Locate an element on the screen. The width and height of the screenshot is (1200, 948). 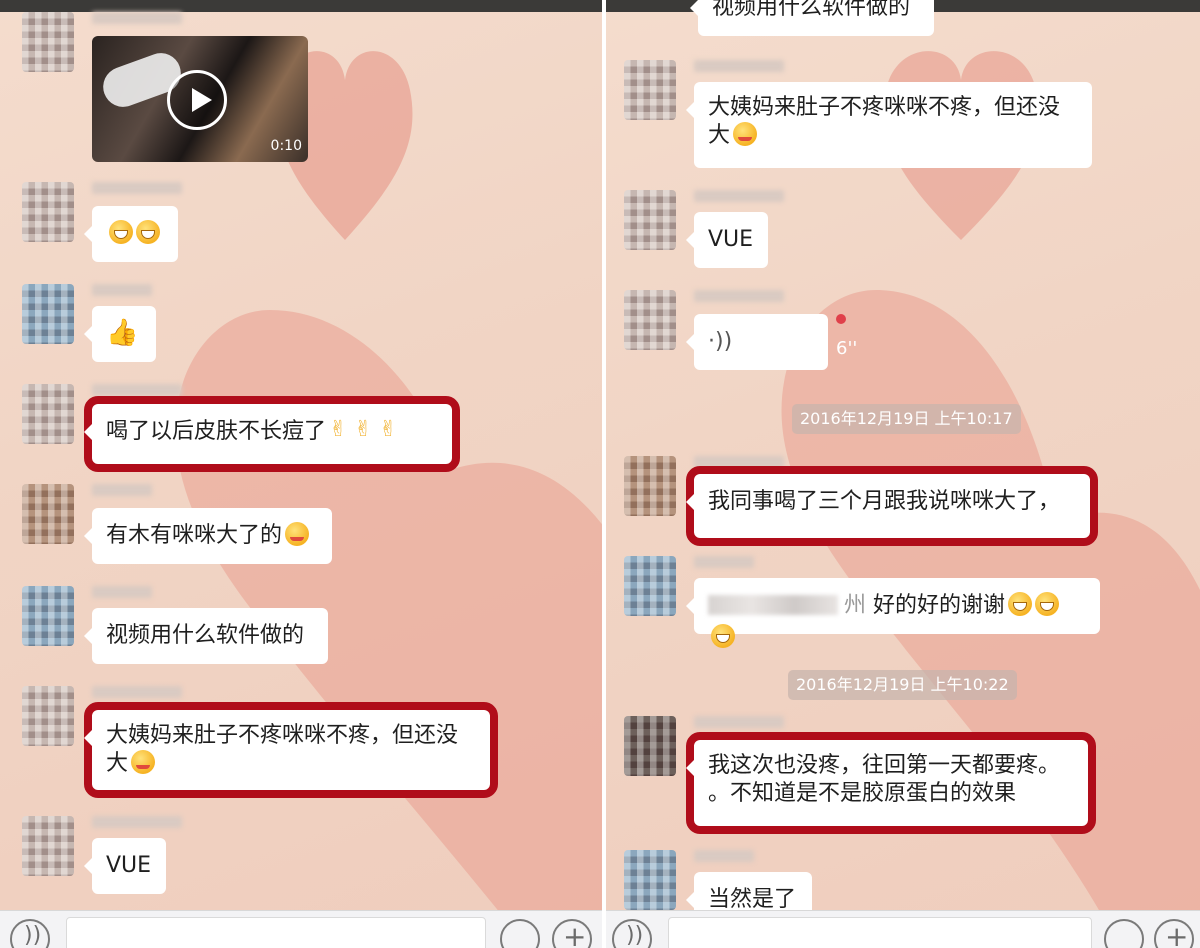
message-bubble-highlighted: 我同事喝了三个月跟我说咪咪大了， is located at coordinates (892, 506).